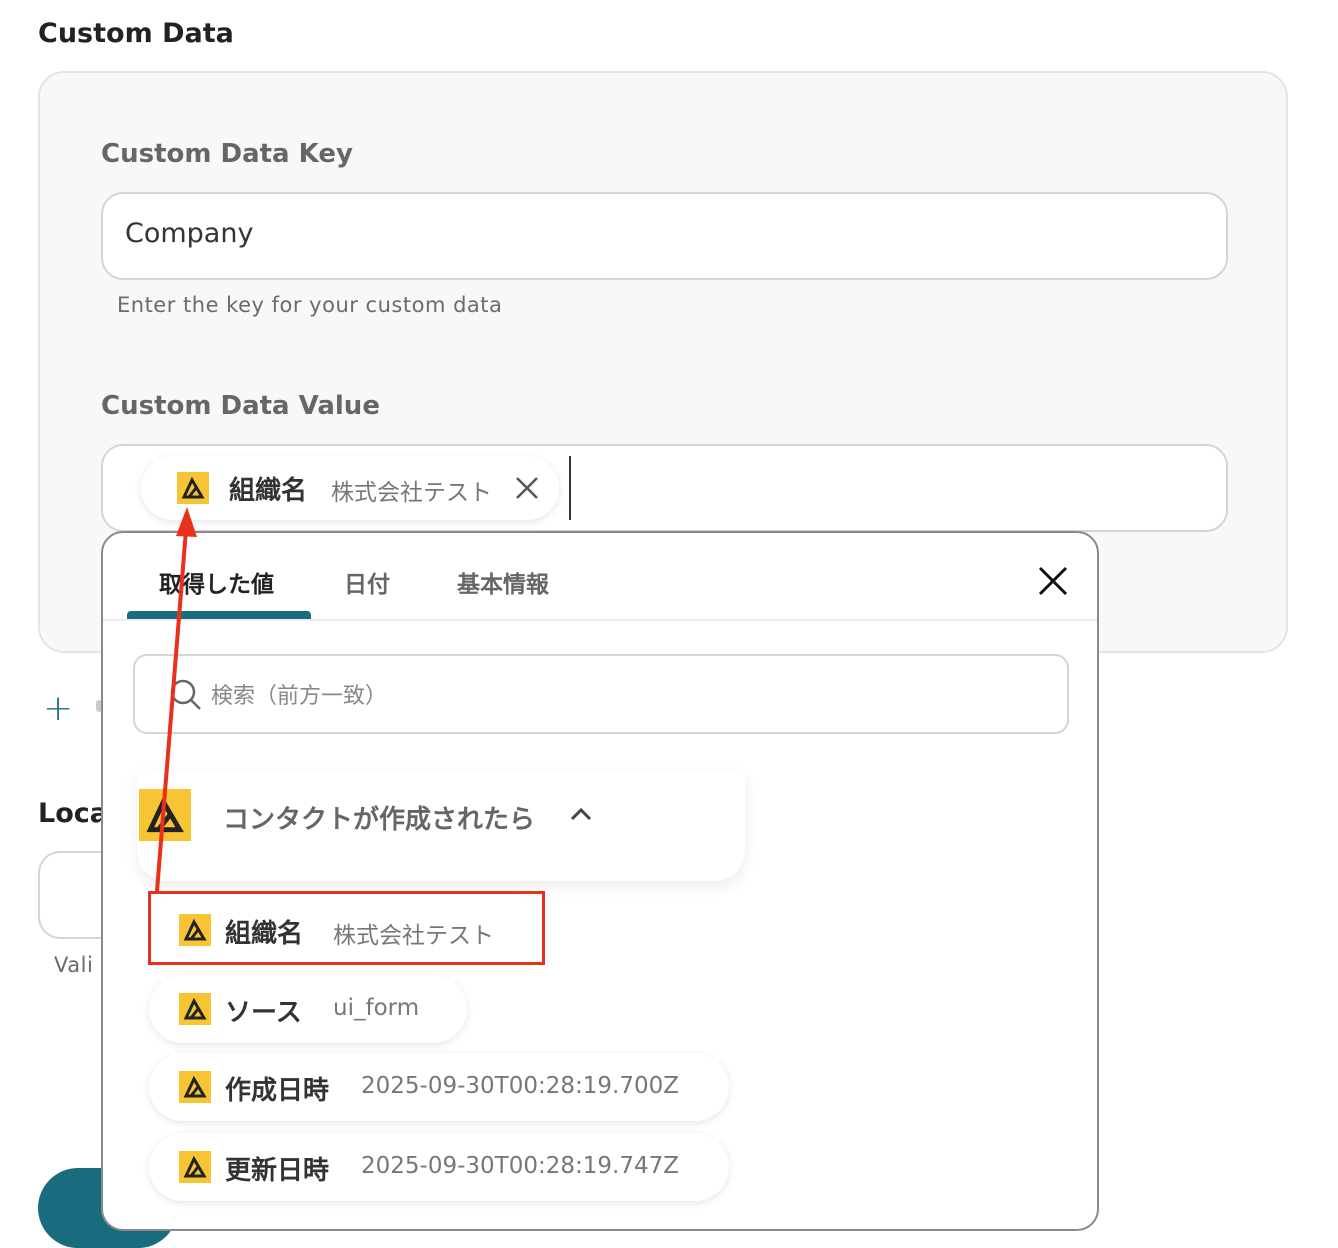  I want to click on annotation-arrow, so click(176, 699).